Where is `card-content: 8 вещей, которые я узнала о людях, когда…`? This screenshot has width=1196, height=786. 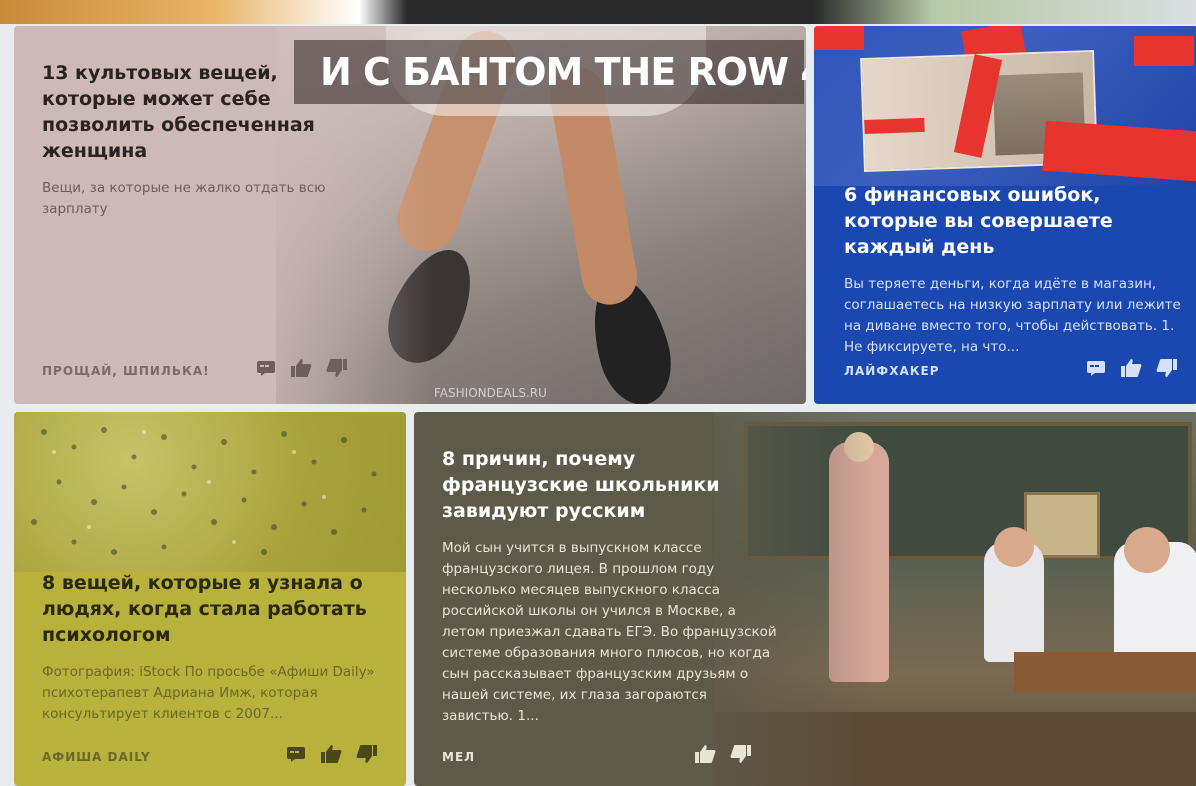 card-content: 8 вещей, которые я узнала о людях, когда… is located at coordinates (217, 647).